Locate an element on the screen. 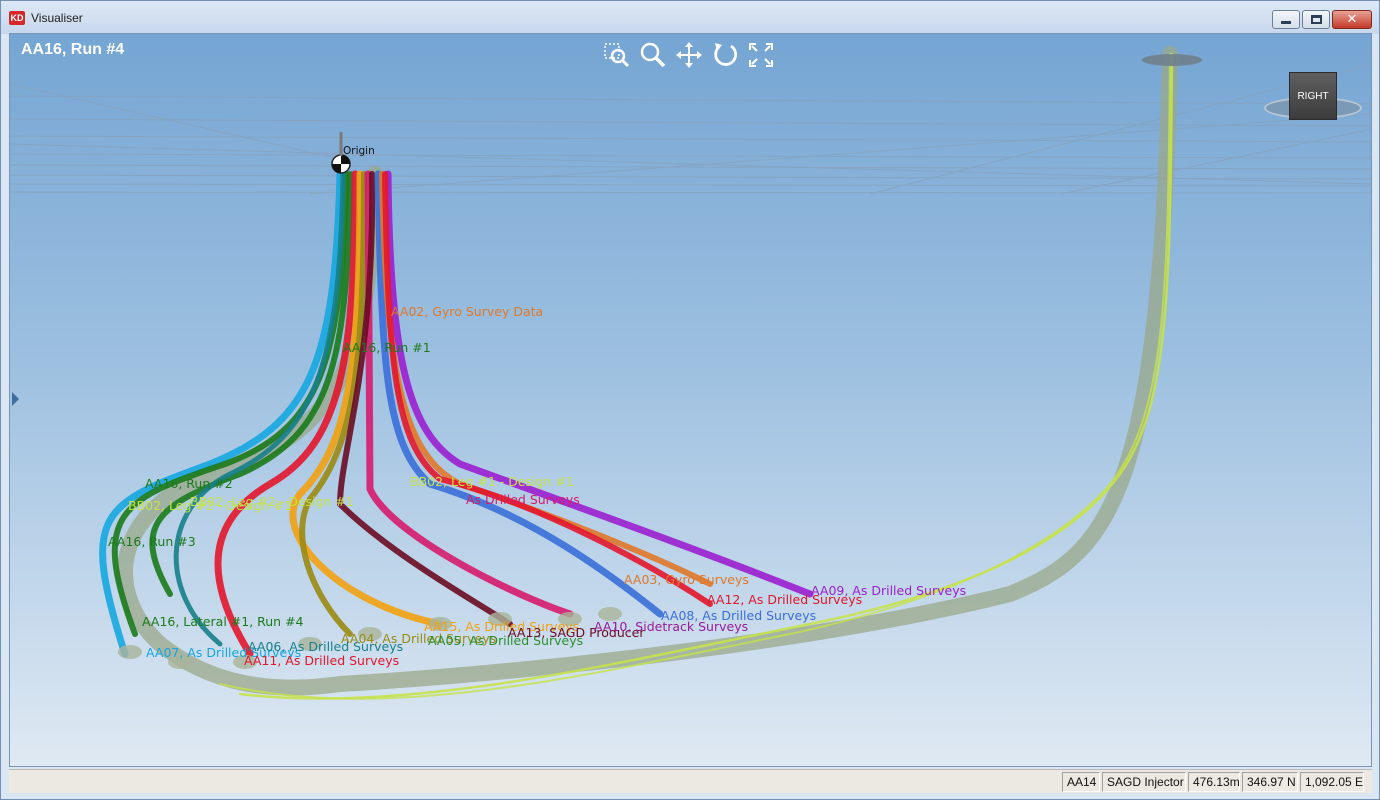  well-label: AA16, Lateral #1, Run #4 is located at coordinates (223, 621).